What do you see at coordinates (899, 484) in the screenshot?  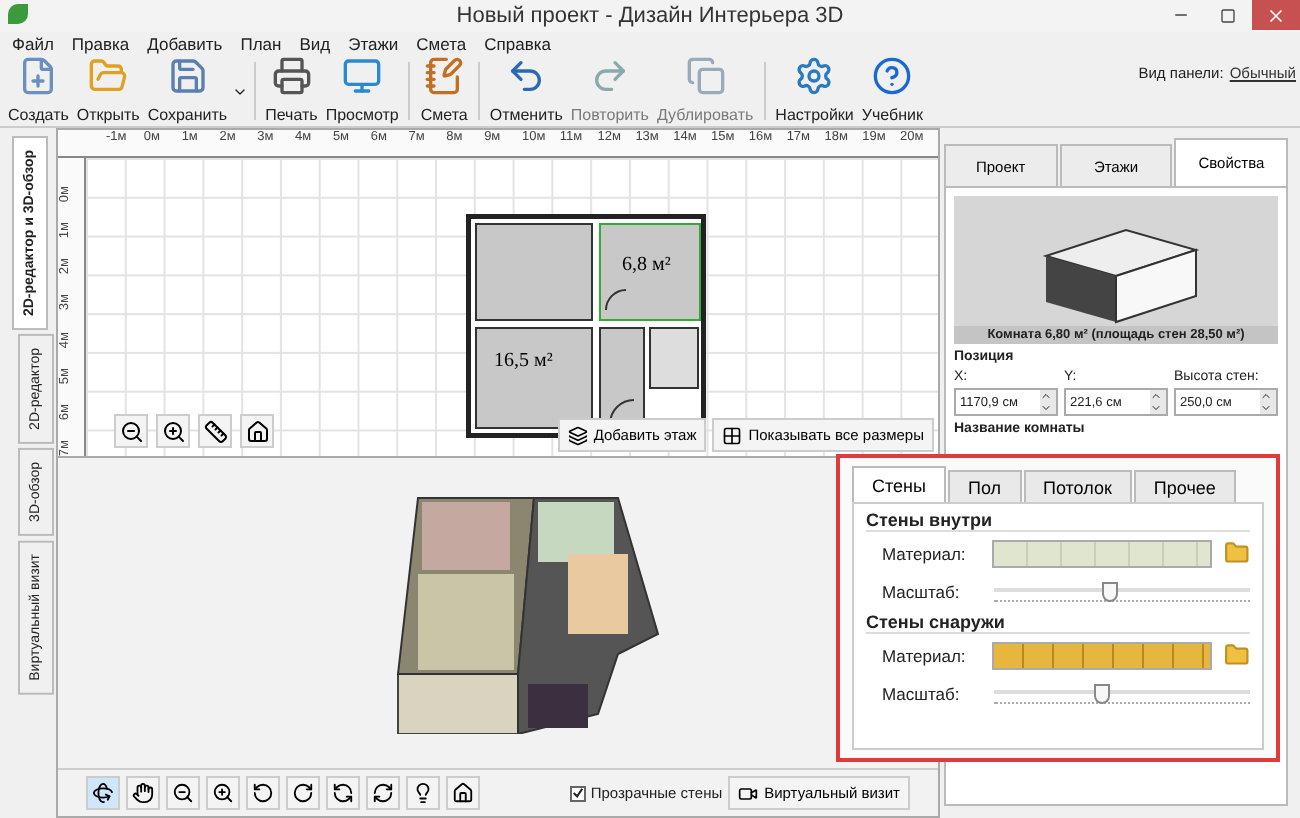 I see `material-tab: Стены` at bounding box center [899, 484].